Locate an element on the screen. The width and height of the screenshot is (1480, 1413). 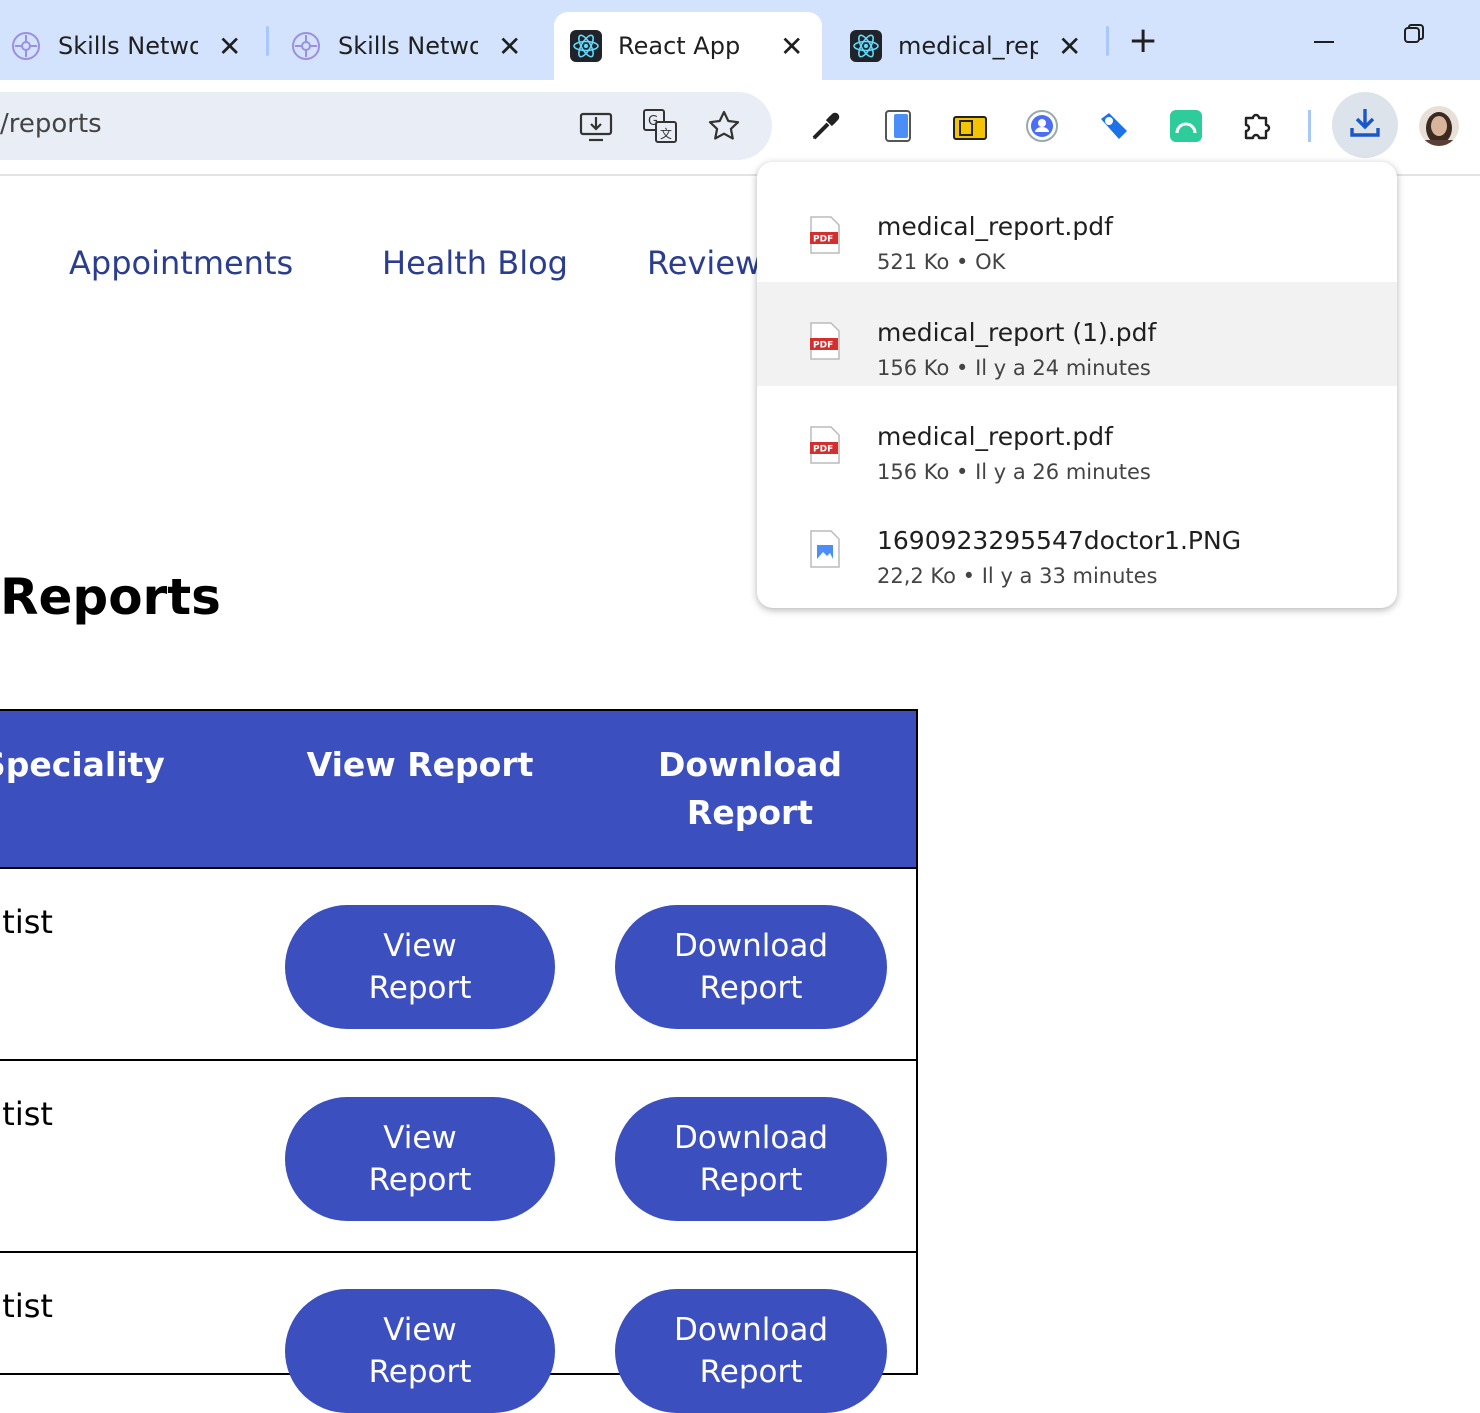
tab-medical-report: medical_repo ✕ is located at coordinates (975, 46).